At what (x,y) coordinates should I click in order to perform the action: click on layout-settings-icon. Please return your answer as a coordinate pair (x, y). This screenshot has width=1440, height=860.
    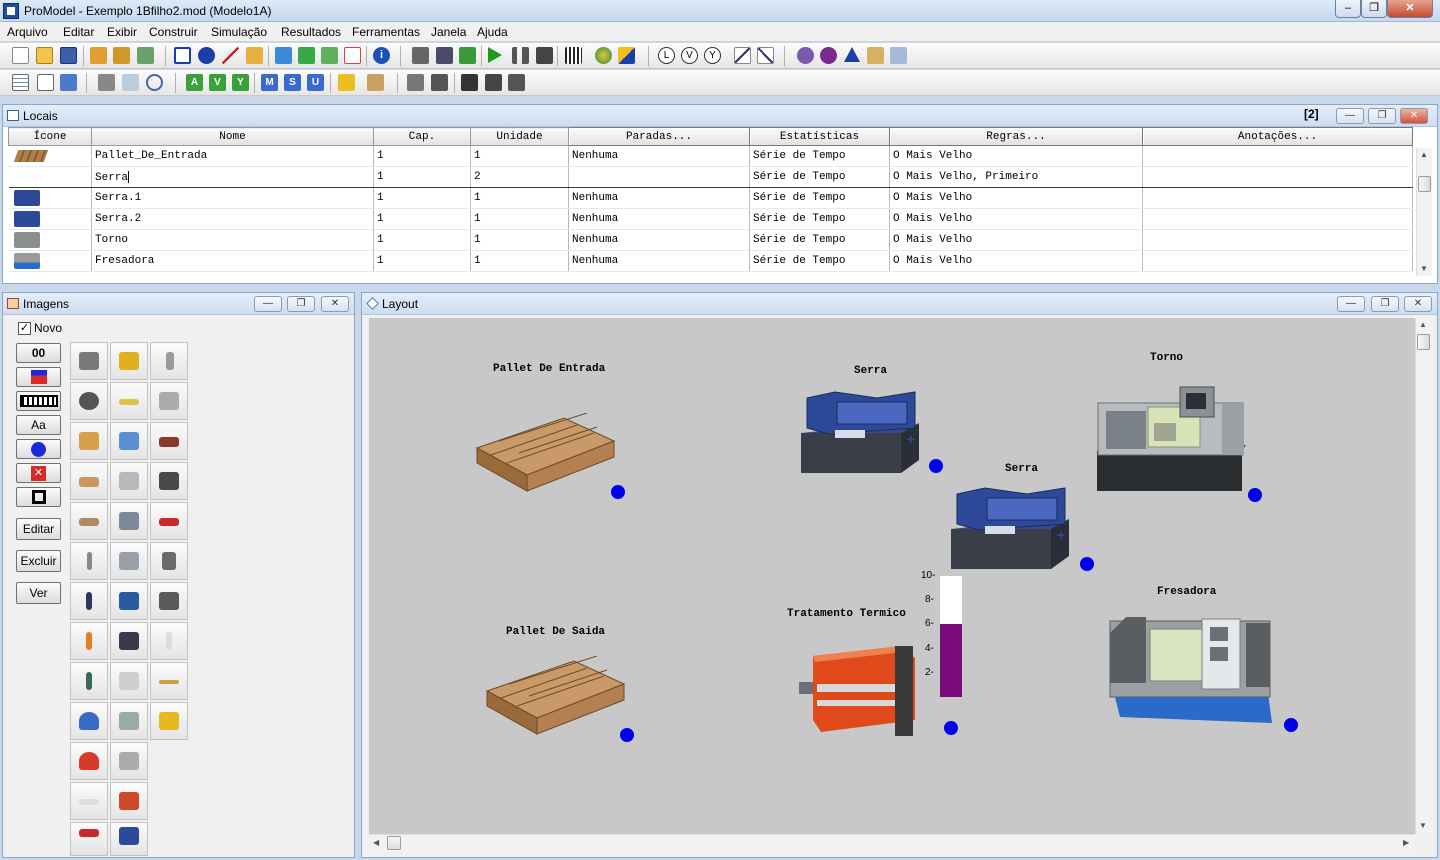
    Looking at the image, I should click on (106, 82).